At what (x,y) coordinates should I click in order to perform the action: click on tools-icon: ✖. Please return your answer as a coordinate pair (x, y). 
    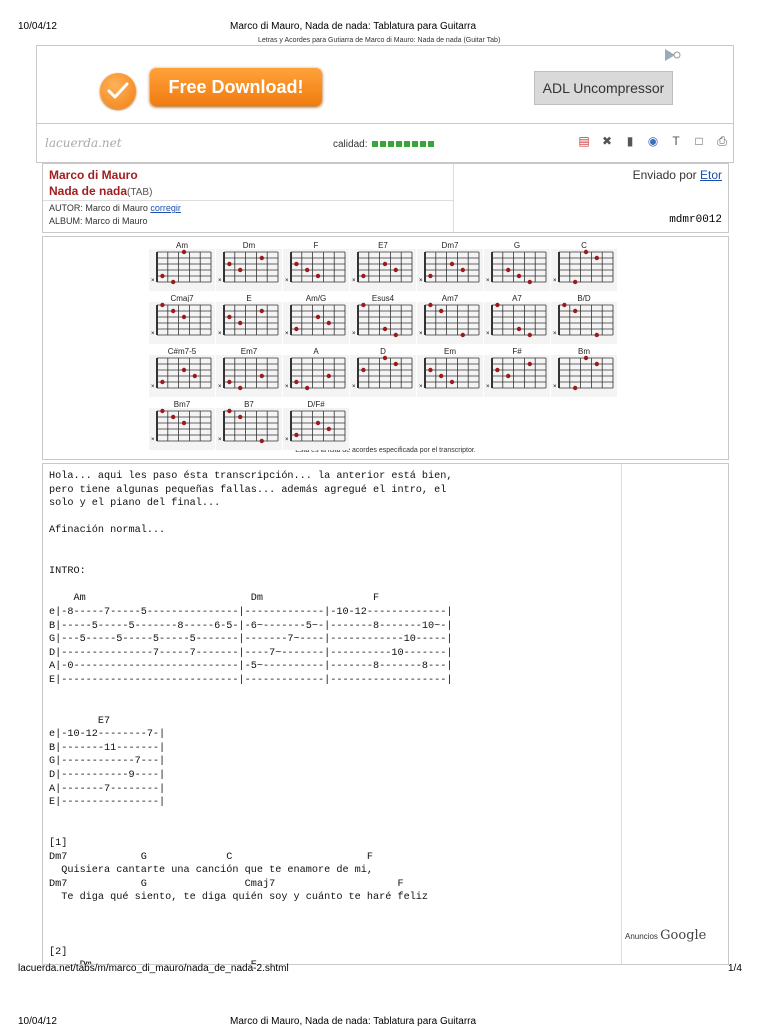
    Looking at the image, I should click on (607, 141).